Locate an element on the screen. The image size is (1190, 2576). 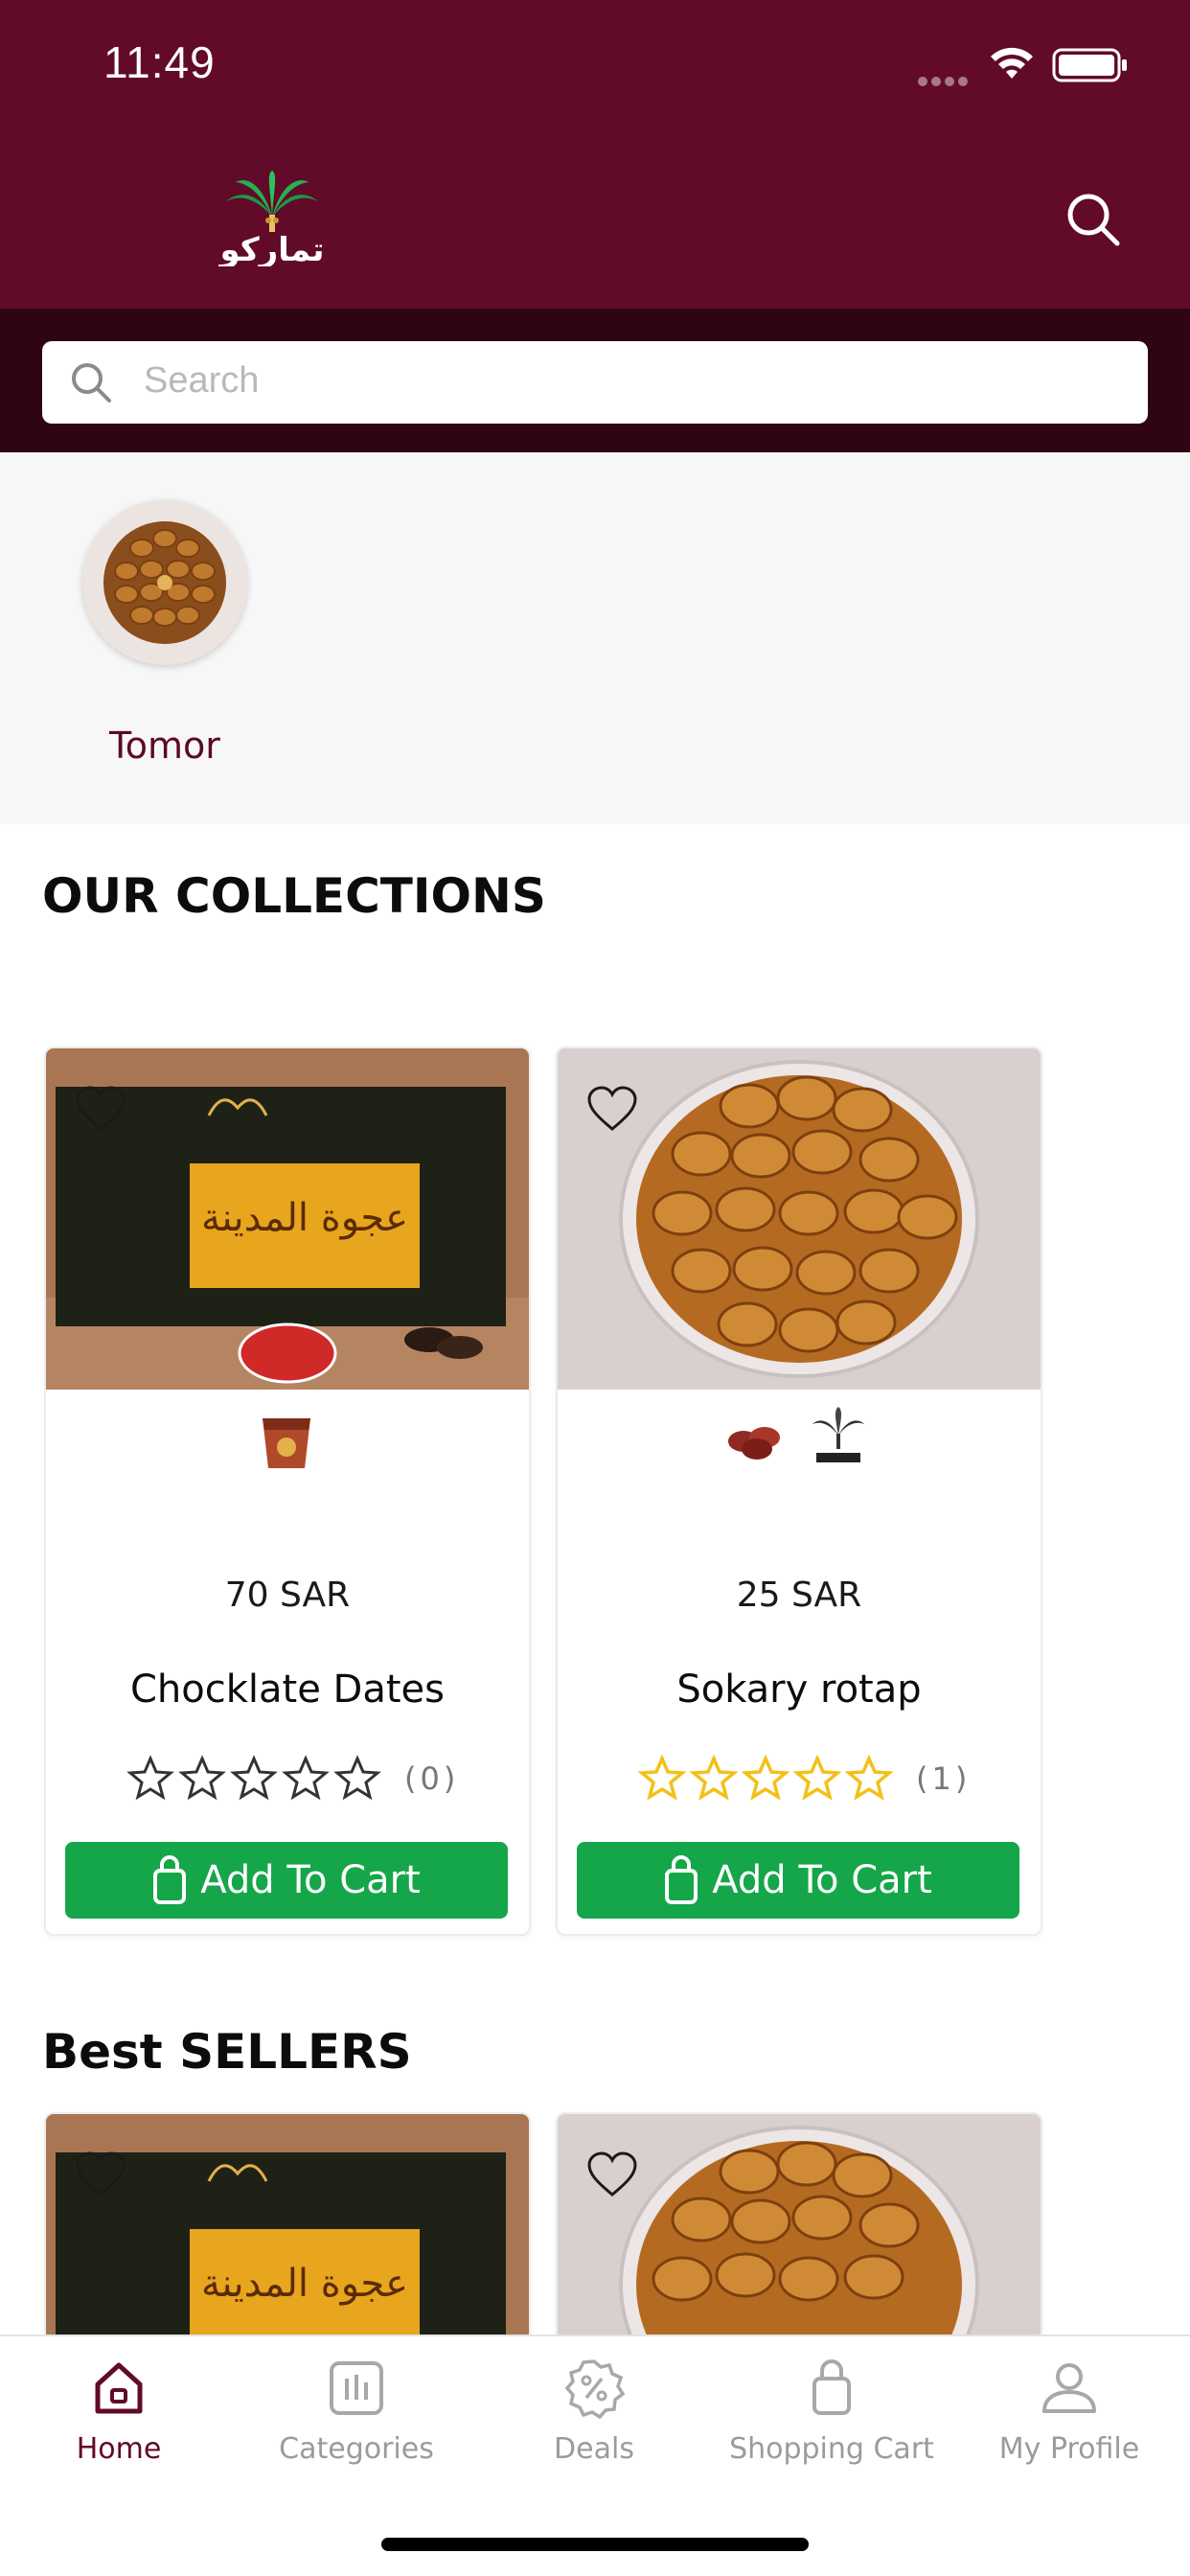
product-name: Chocklate Dates is located at coordinates (287, 1690).